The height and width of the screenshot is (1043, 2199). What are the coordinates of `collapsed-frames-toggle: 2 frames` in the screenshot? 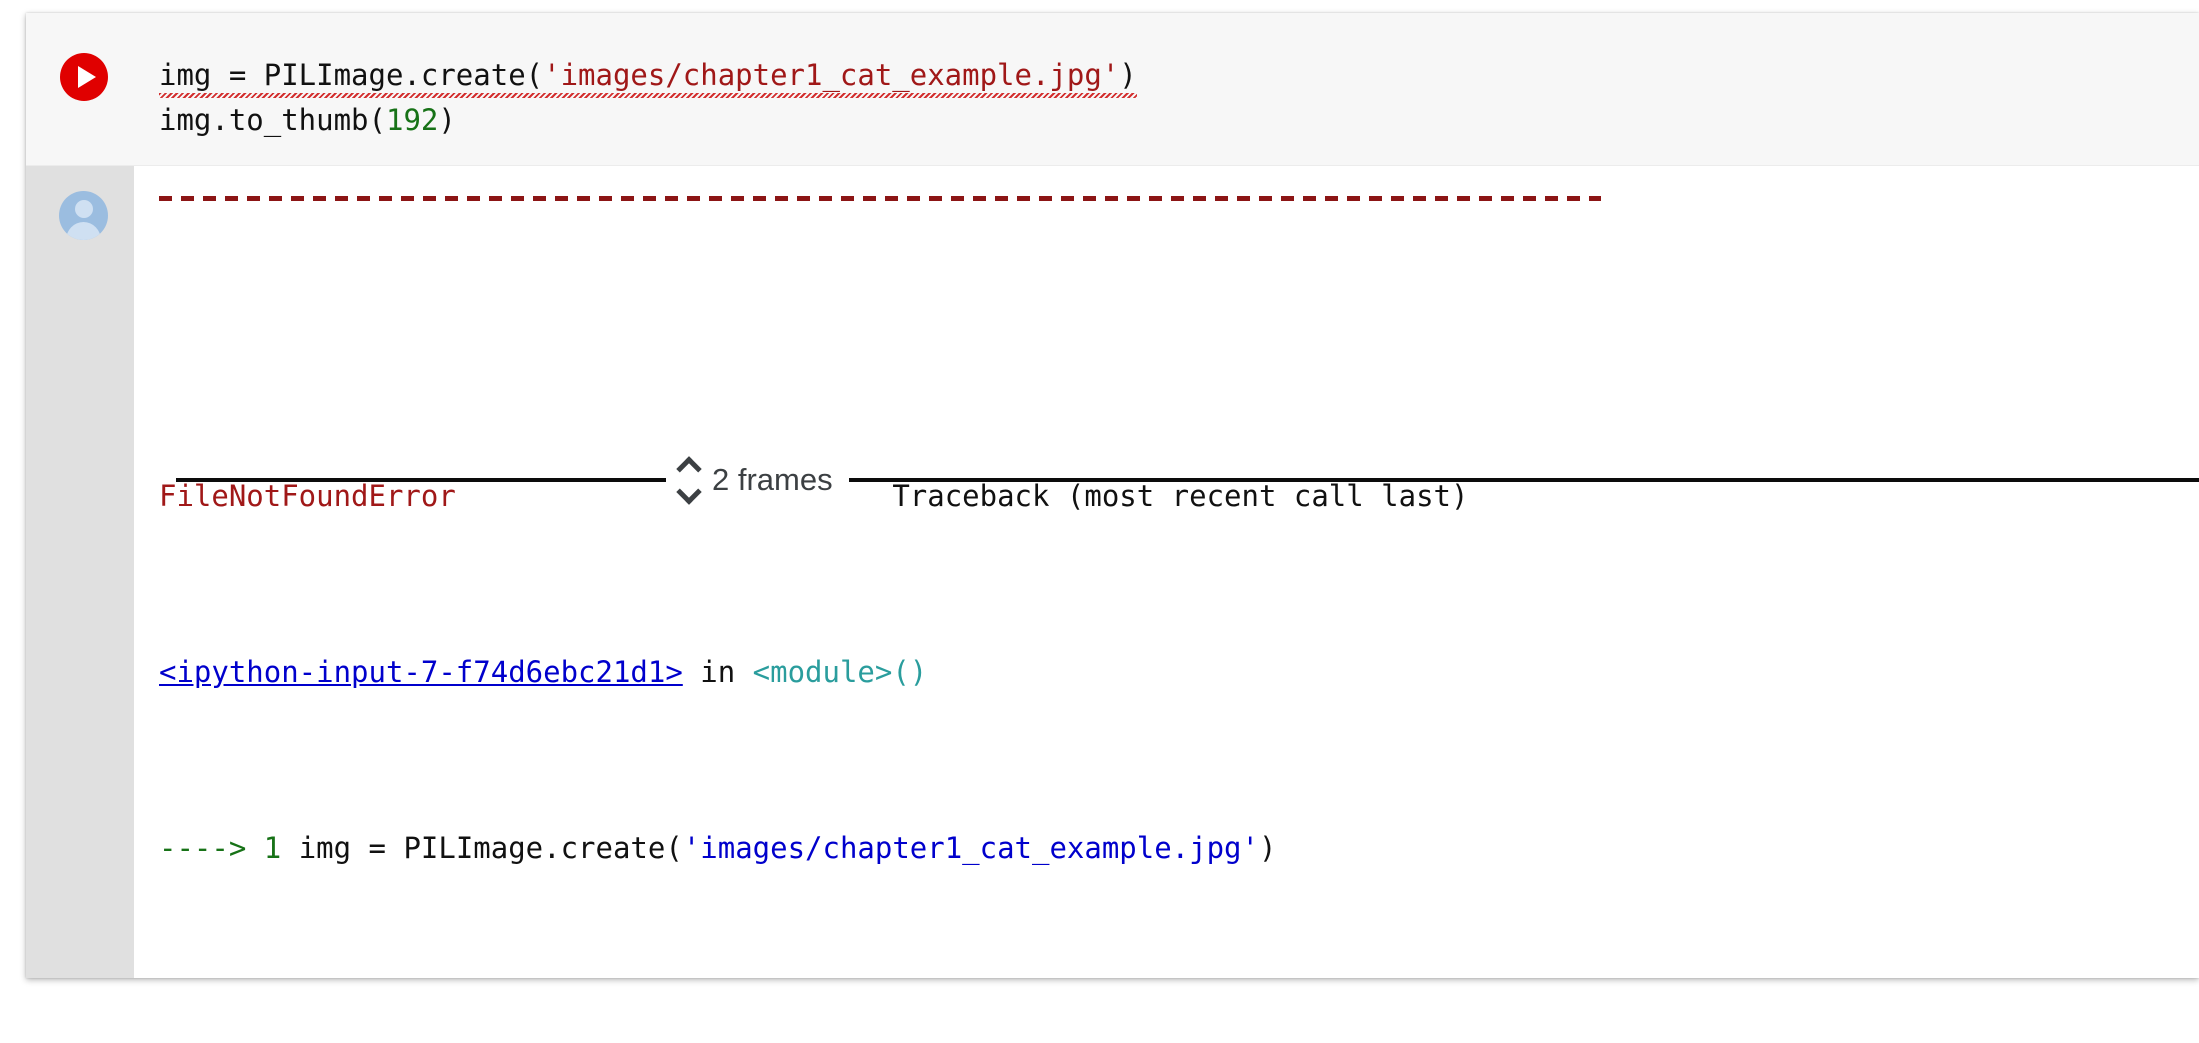 It's located at (1187, 480).